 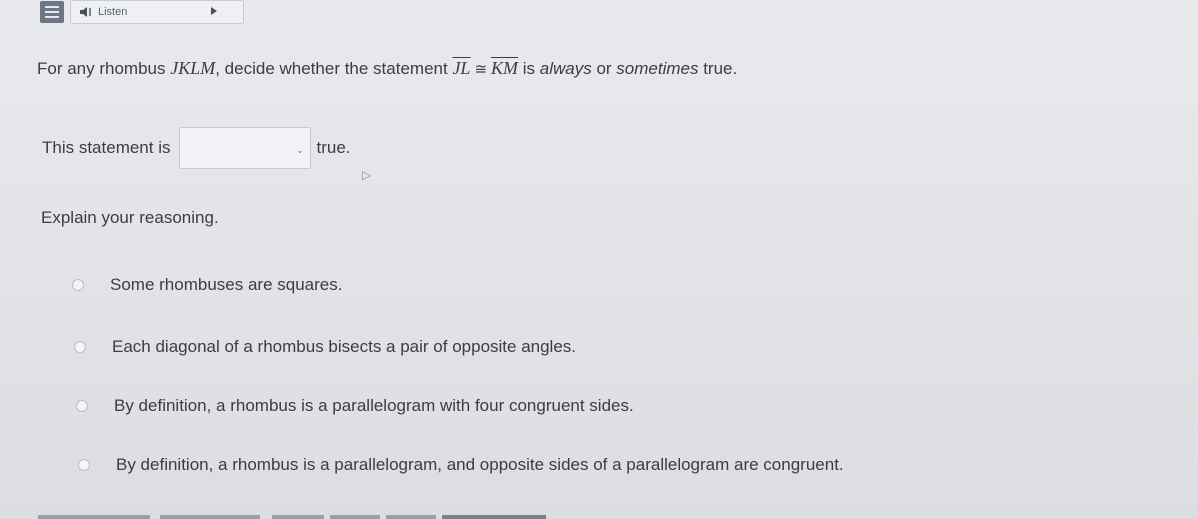 What do you see at coordinates (52, 12) in the screenshot?
I see `menu-icon` at bounding box center [52, 12].